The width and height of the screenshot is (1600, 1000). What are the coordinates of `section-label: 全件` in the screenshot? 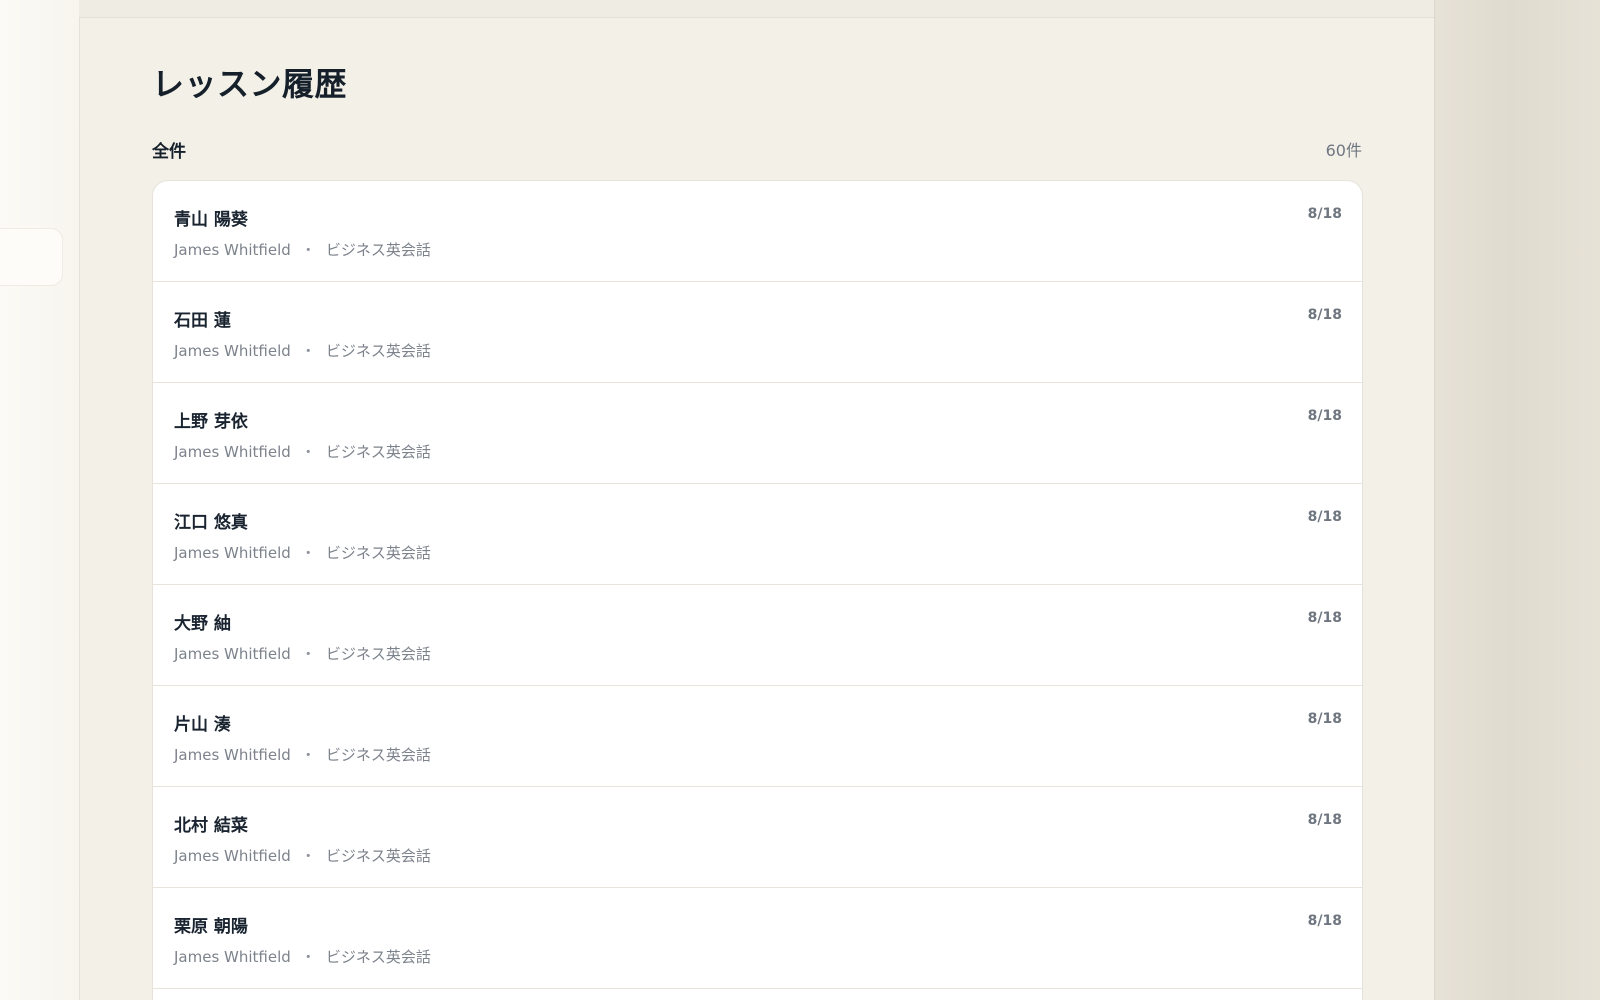 It's located at (169, 151).